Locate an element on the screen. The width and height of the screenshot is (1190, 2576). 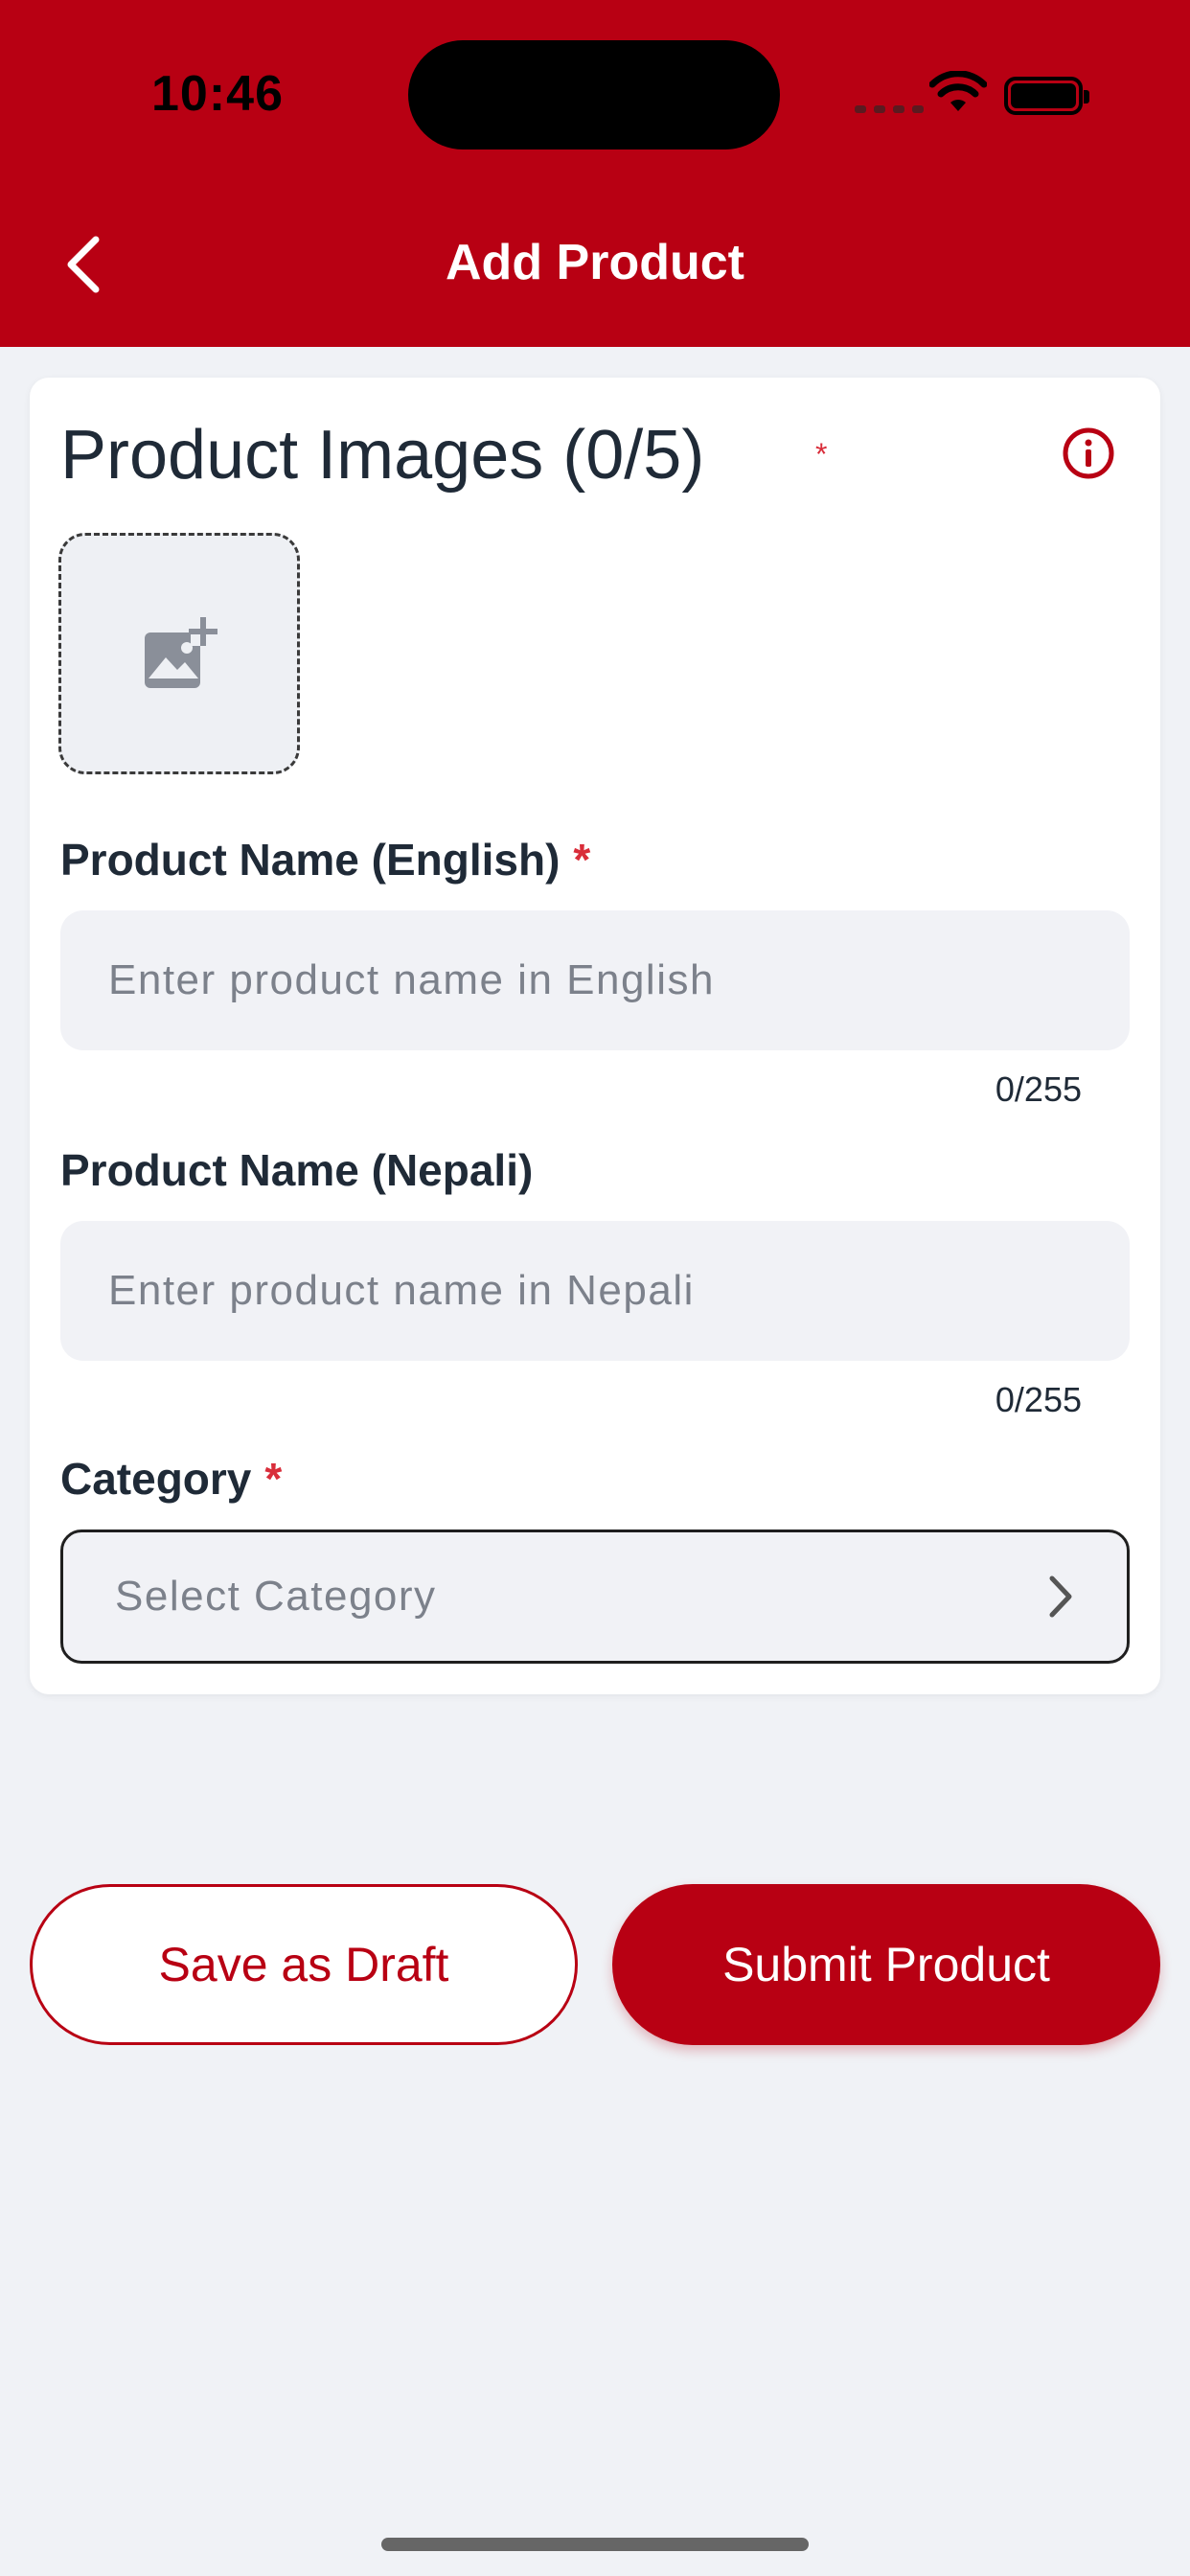
product-images-title: Product Images (0/5) is located at coordinates (382, 455).